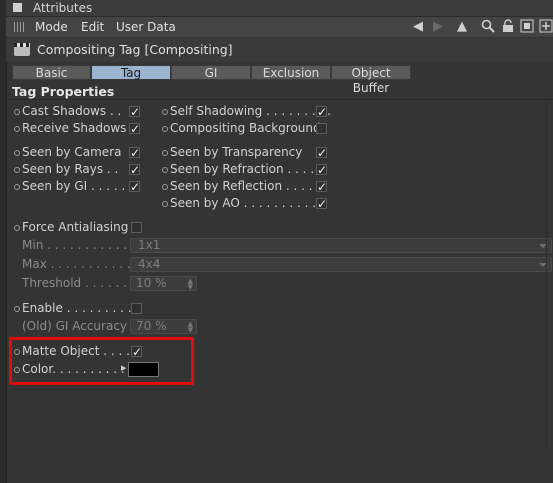 This screenshot has width=553, height=483. I want to click on param-label: (Old) GI Accuracy, so click(75, 326).